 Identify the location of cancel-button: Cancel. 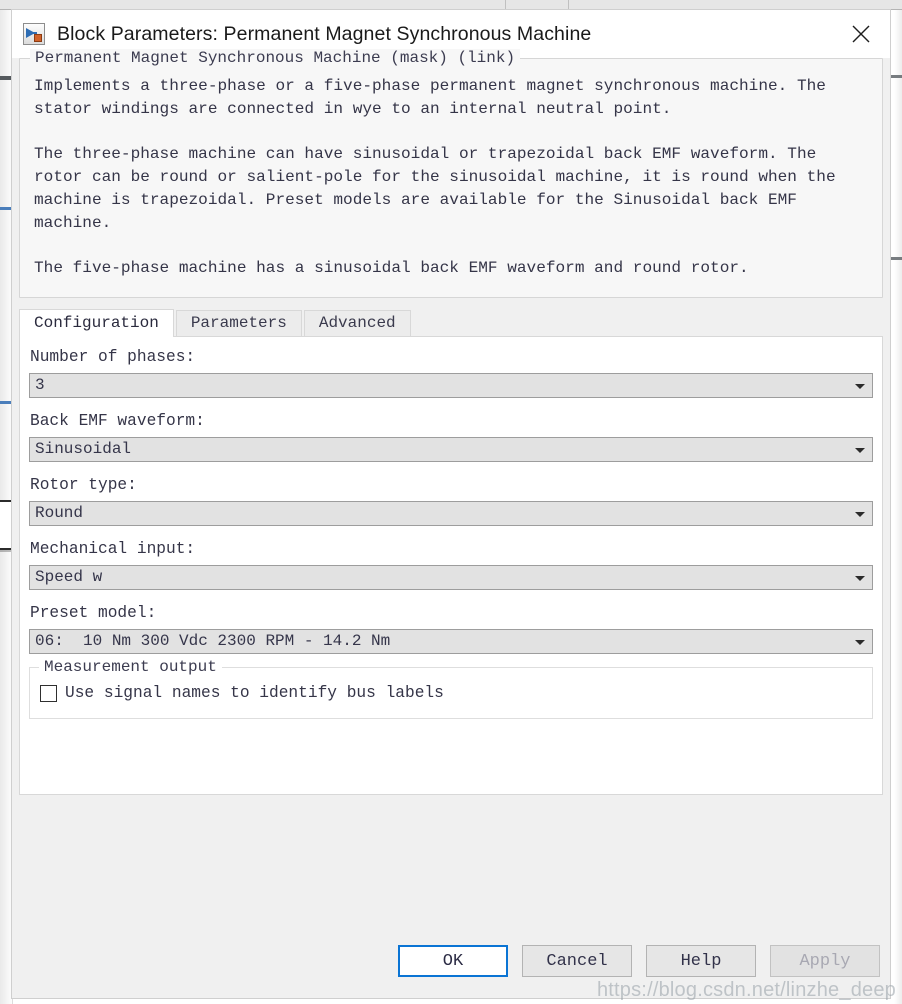
(577, 961).